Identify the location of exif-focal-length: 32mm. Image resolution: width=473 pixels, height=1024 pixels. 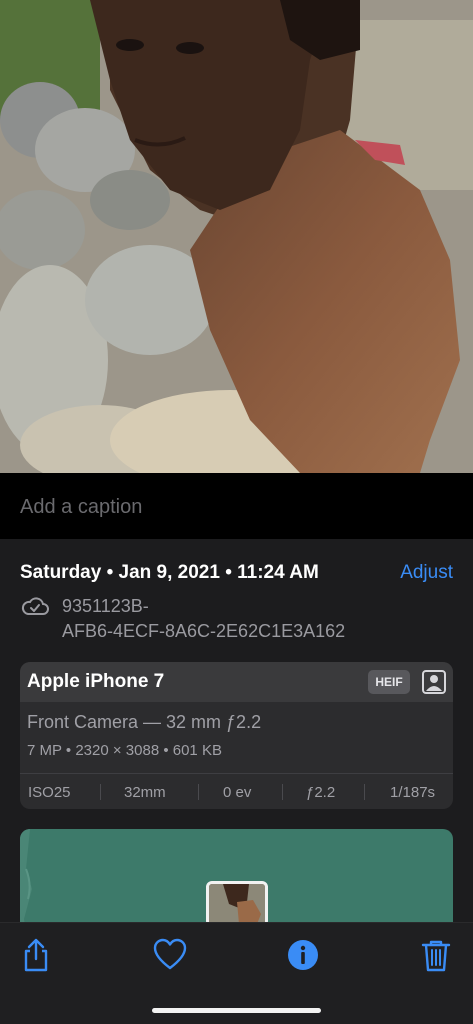
(145, 792).